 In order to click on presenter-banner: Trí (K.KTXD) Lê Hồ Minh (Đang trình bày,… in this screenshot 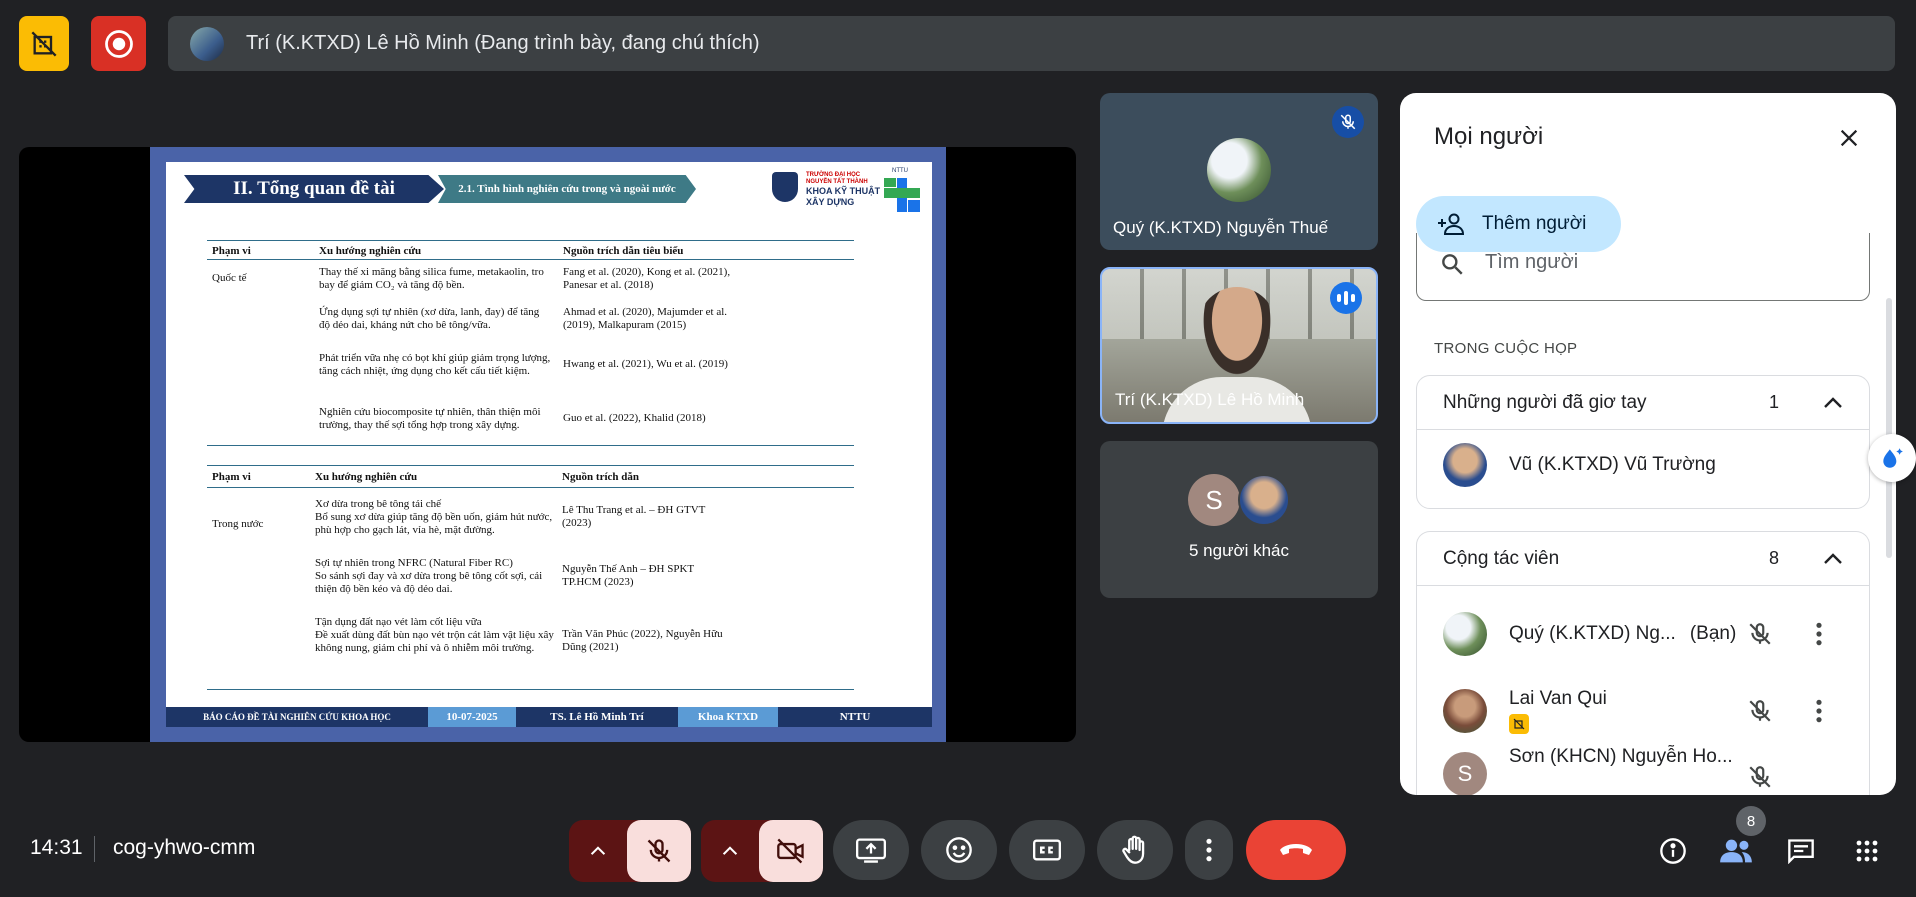, I will do `click(1031, 43)`.